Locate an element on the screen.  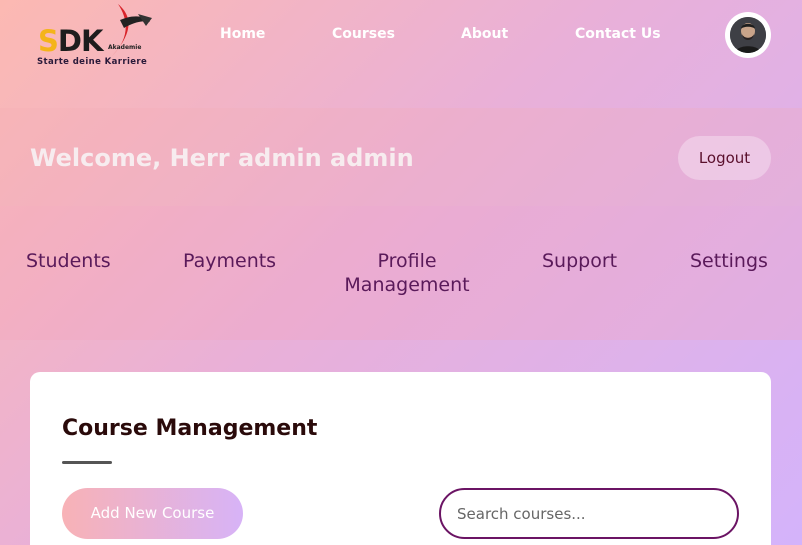
user-avatar-icon is located at coordinates (748, 35).